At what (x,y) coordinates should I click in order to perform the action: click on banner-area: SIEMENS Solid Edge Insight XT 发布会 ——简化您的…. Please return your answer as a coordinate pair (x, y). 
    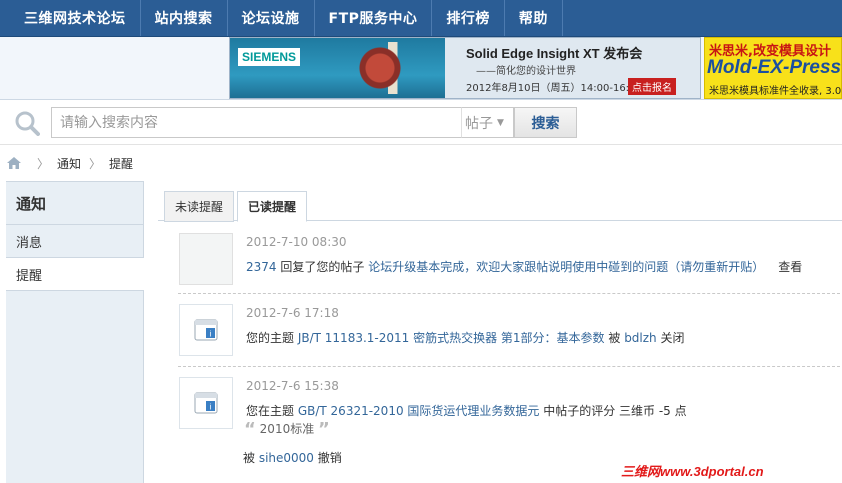
    Looking at the image, I should click on (421, 68).